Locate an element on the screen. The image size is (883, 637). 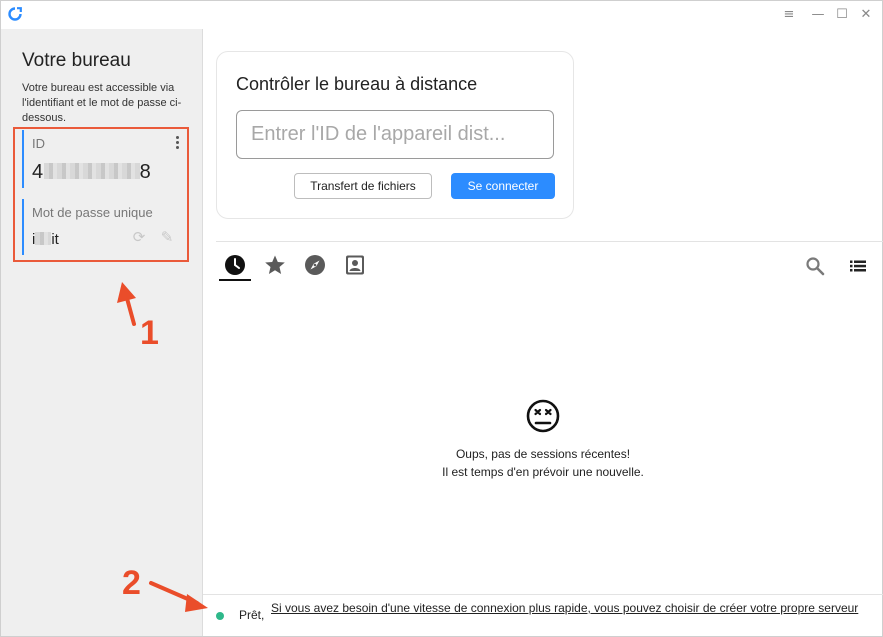
id-block: ID 48 is located at coordinates (102, 159).